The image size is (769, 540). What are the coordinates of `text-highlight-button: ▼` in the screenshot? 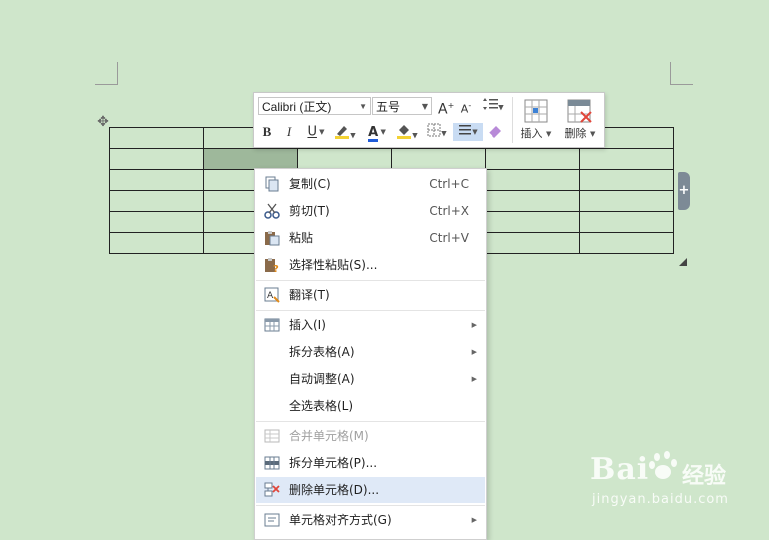 It's located at (345, 132).